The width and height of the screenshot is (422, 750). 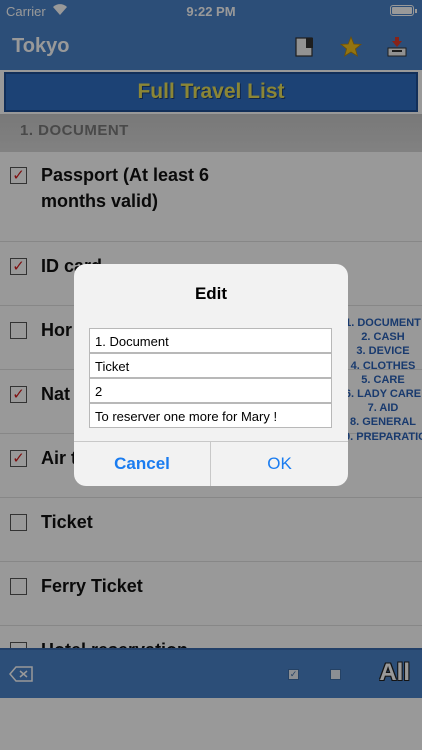 I want to click on dialog-buttons: Cancel OK, so click(x=211, y=463).